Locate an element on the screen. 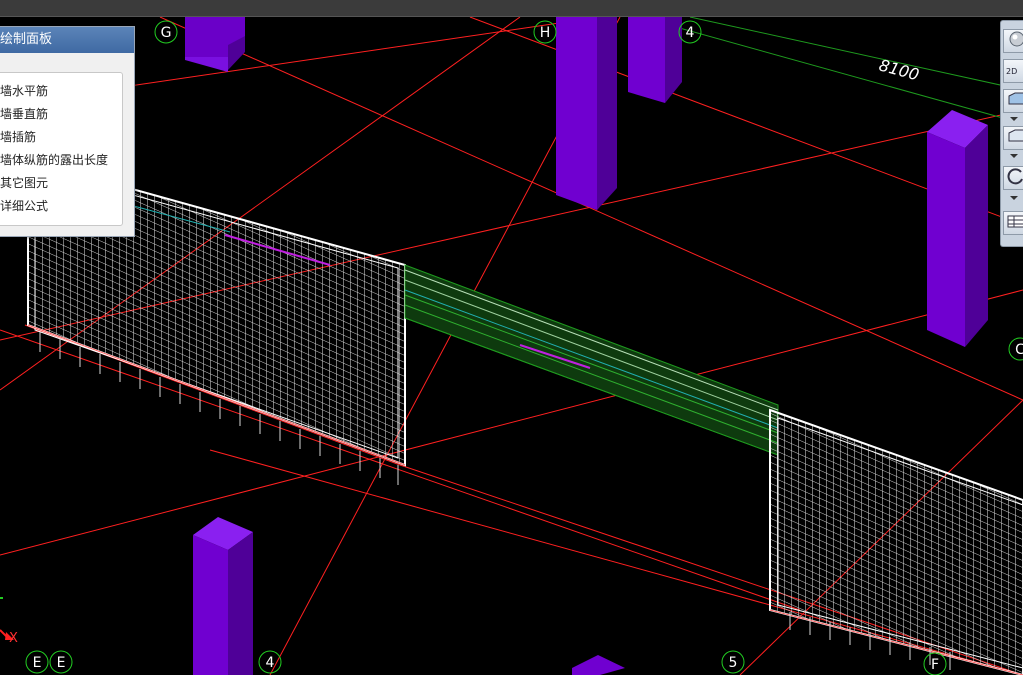 This screenshot has width=1023, height=675. svg-text: X is located at coordinates (13, 638).